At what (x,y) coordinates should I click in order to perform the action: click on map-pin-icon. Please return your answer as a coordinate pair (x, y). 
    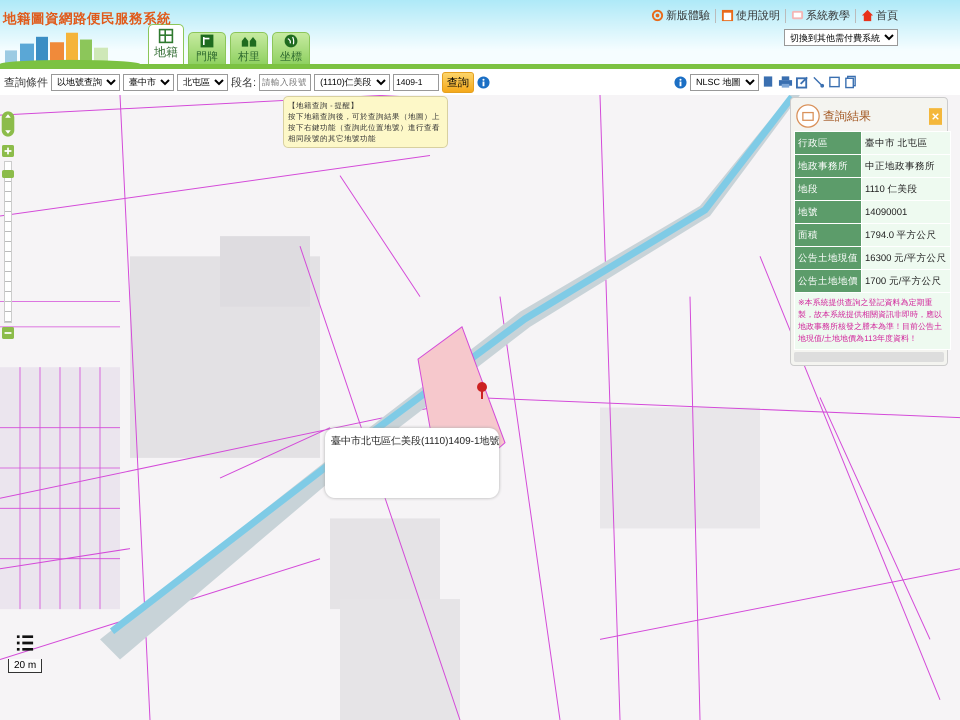
    Looking at the image, I should click on (482, 390).